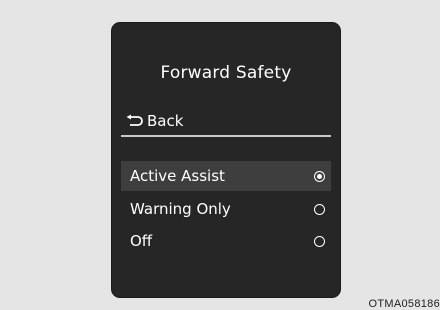  Describe the element at coordinates (141, 241) in the screenshot. I see `option-label: Off` at that location.